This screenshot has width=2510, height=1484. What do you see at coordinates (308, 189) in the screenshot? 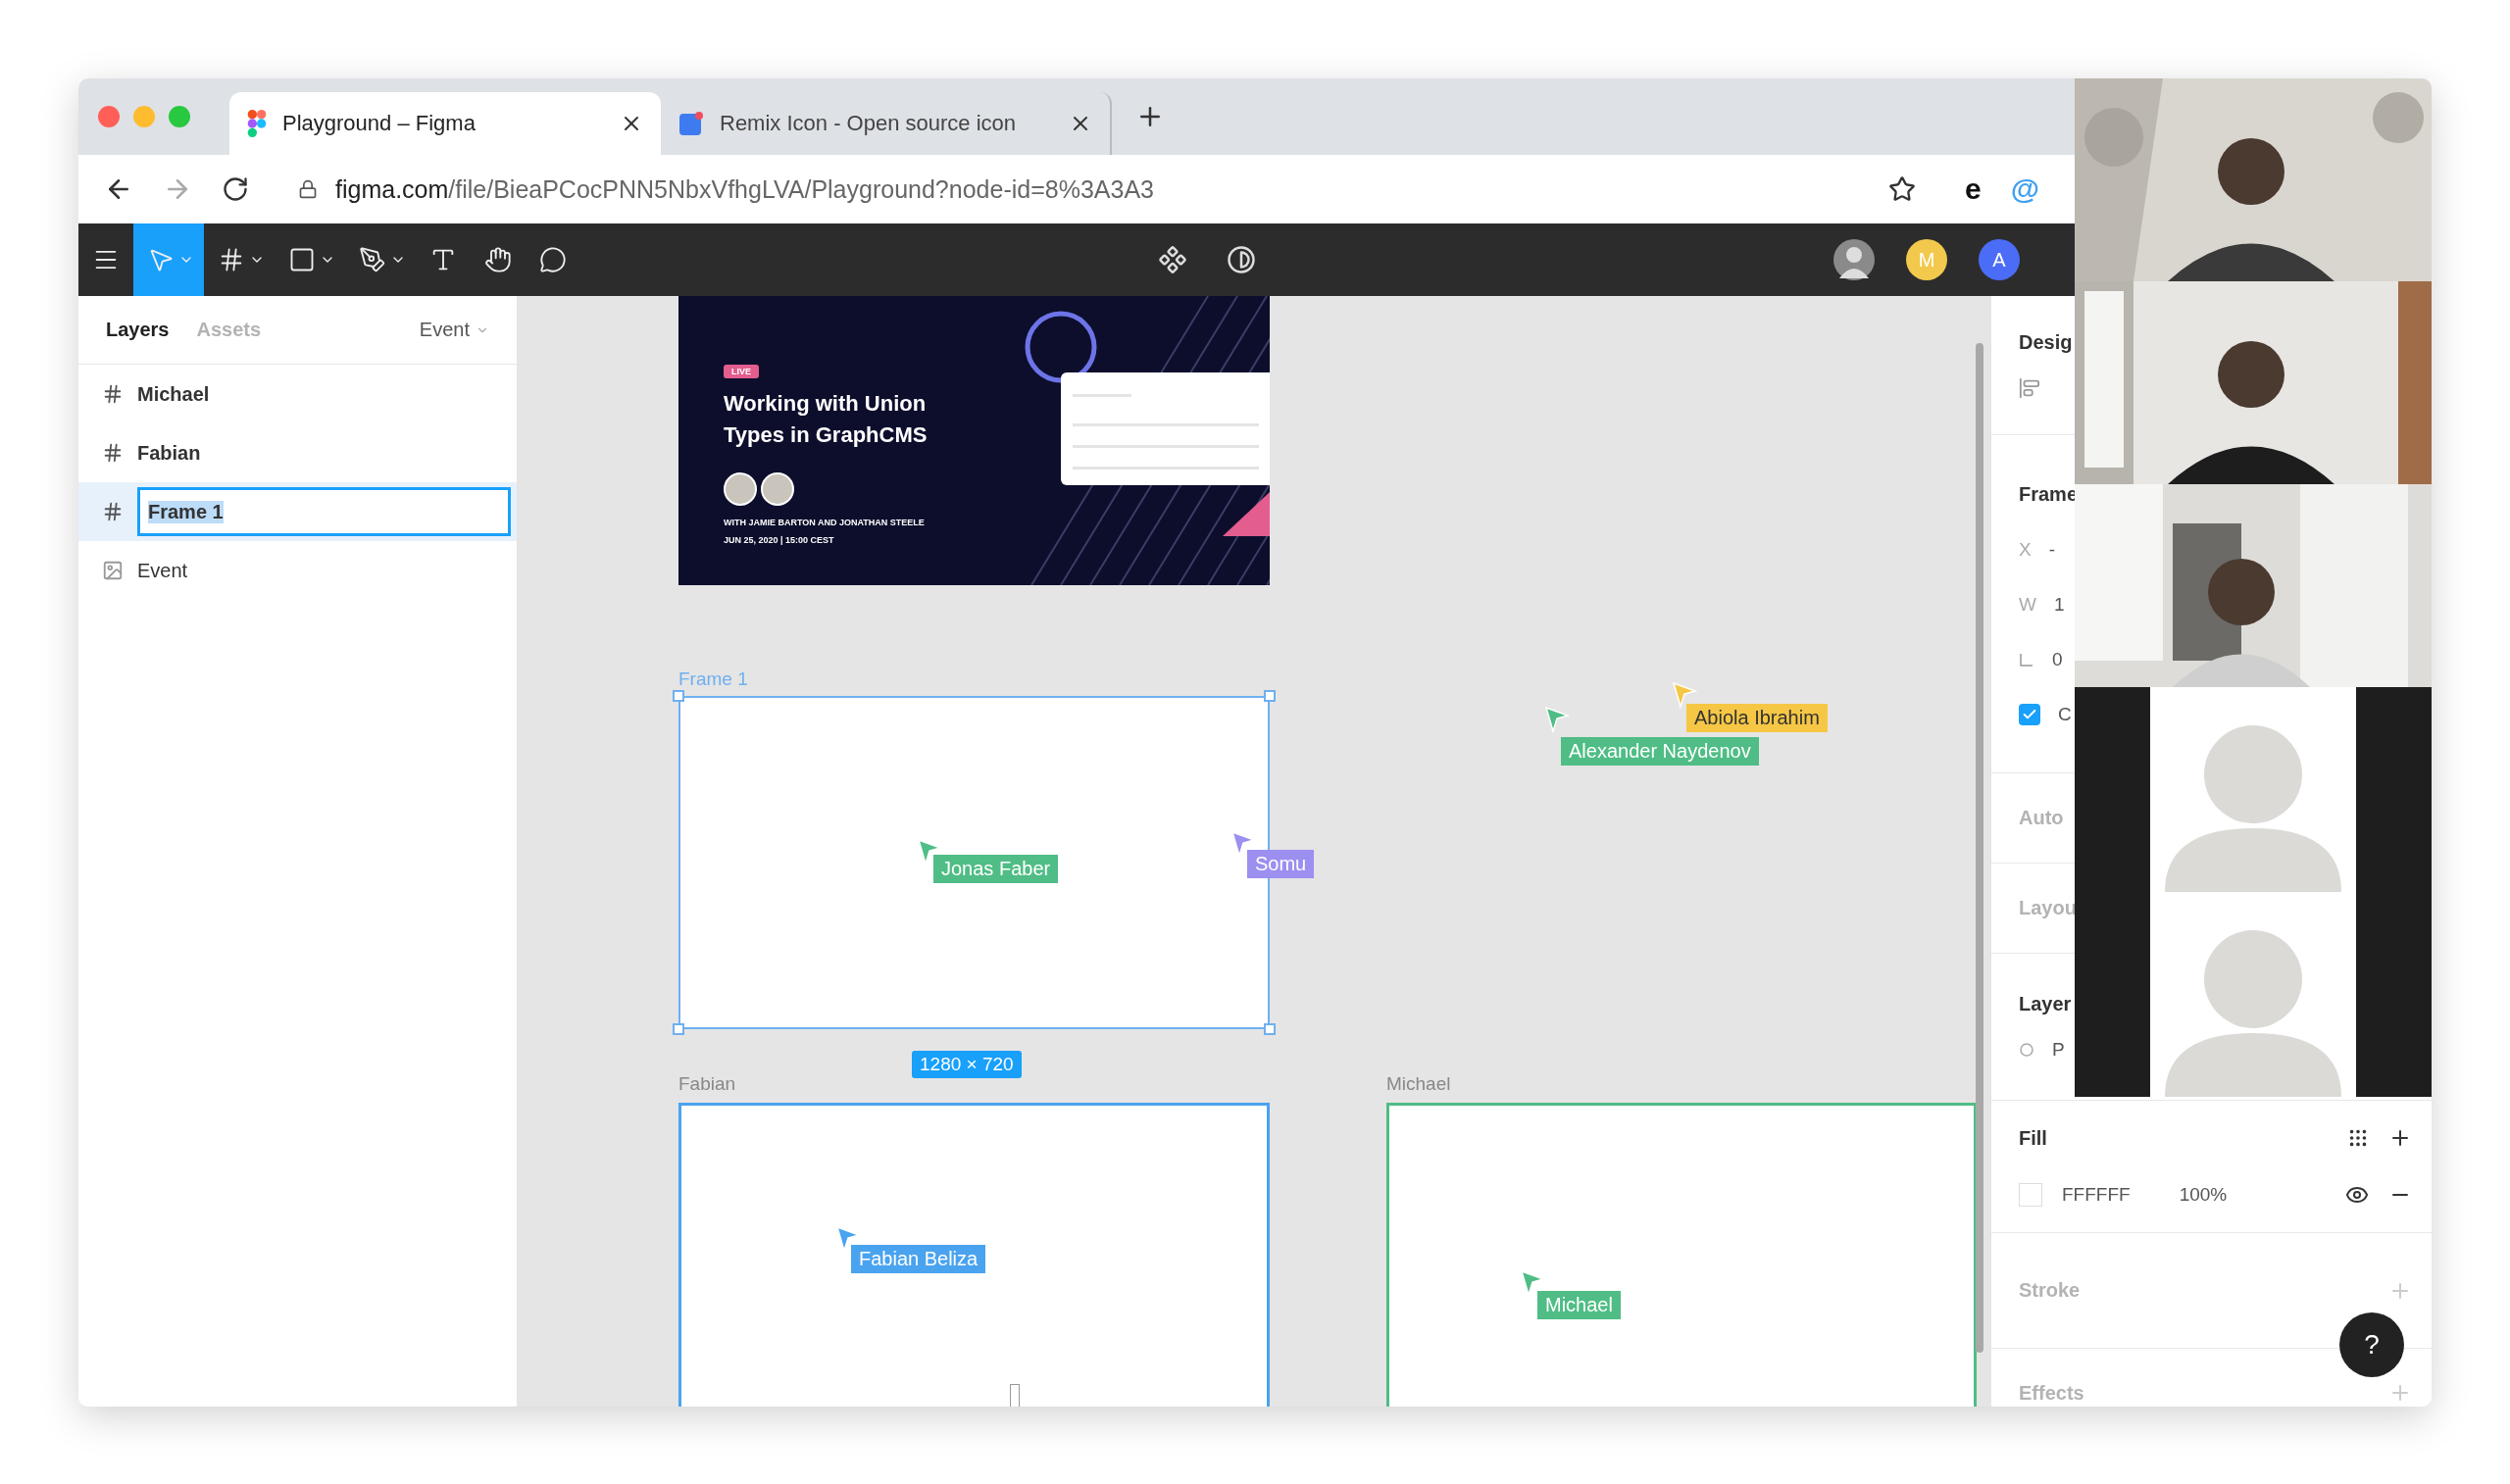
I see `lock-icon` at bounding box center [308, 189].